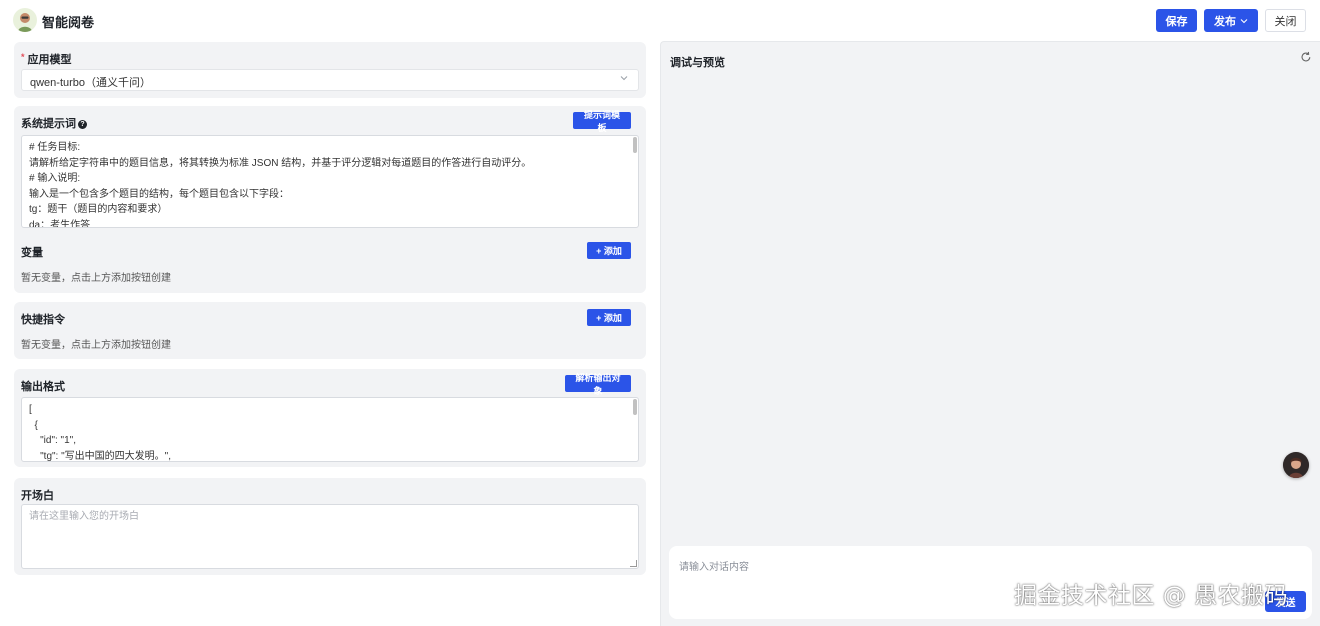 Image resolution: width=1320 pixels, height=626 pixels. I want to click on opening-textarea: 请在这里输入您的开场白, so click(330, 536).